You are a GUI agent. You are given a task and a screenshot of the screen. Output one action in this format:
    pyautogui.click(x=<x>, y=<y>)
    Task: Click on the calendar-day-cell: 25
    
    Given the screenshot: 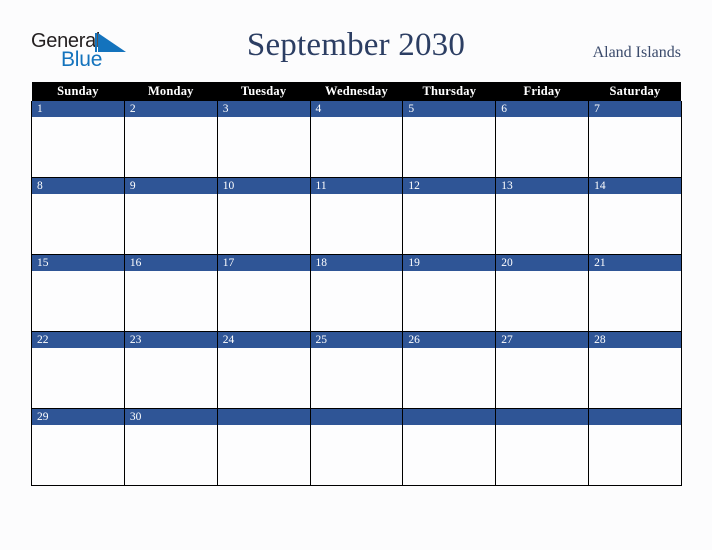 What is the action you would take?
    pyautogui.click(x=356, y=370)
    